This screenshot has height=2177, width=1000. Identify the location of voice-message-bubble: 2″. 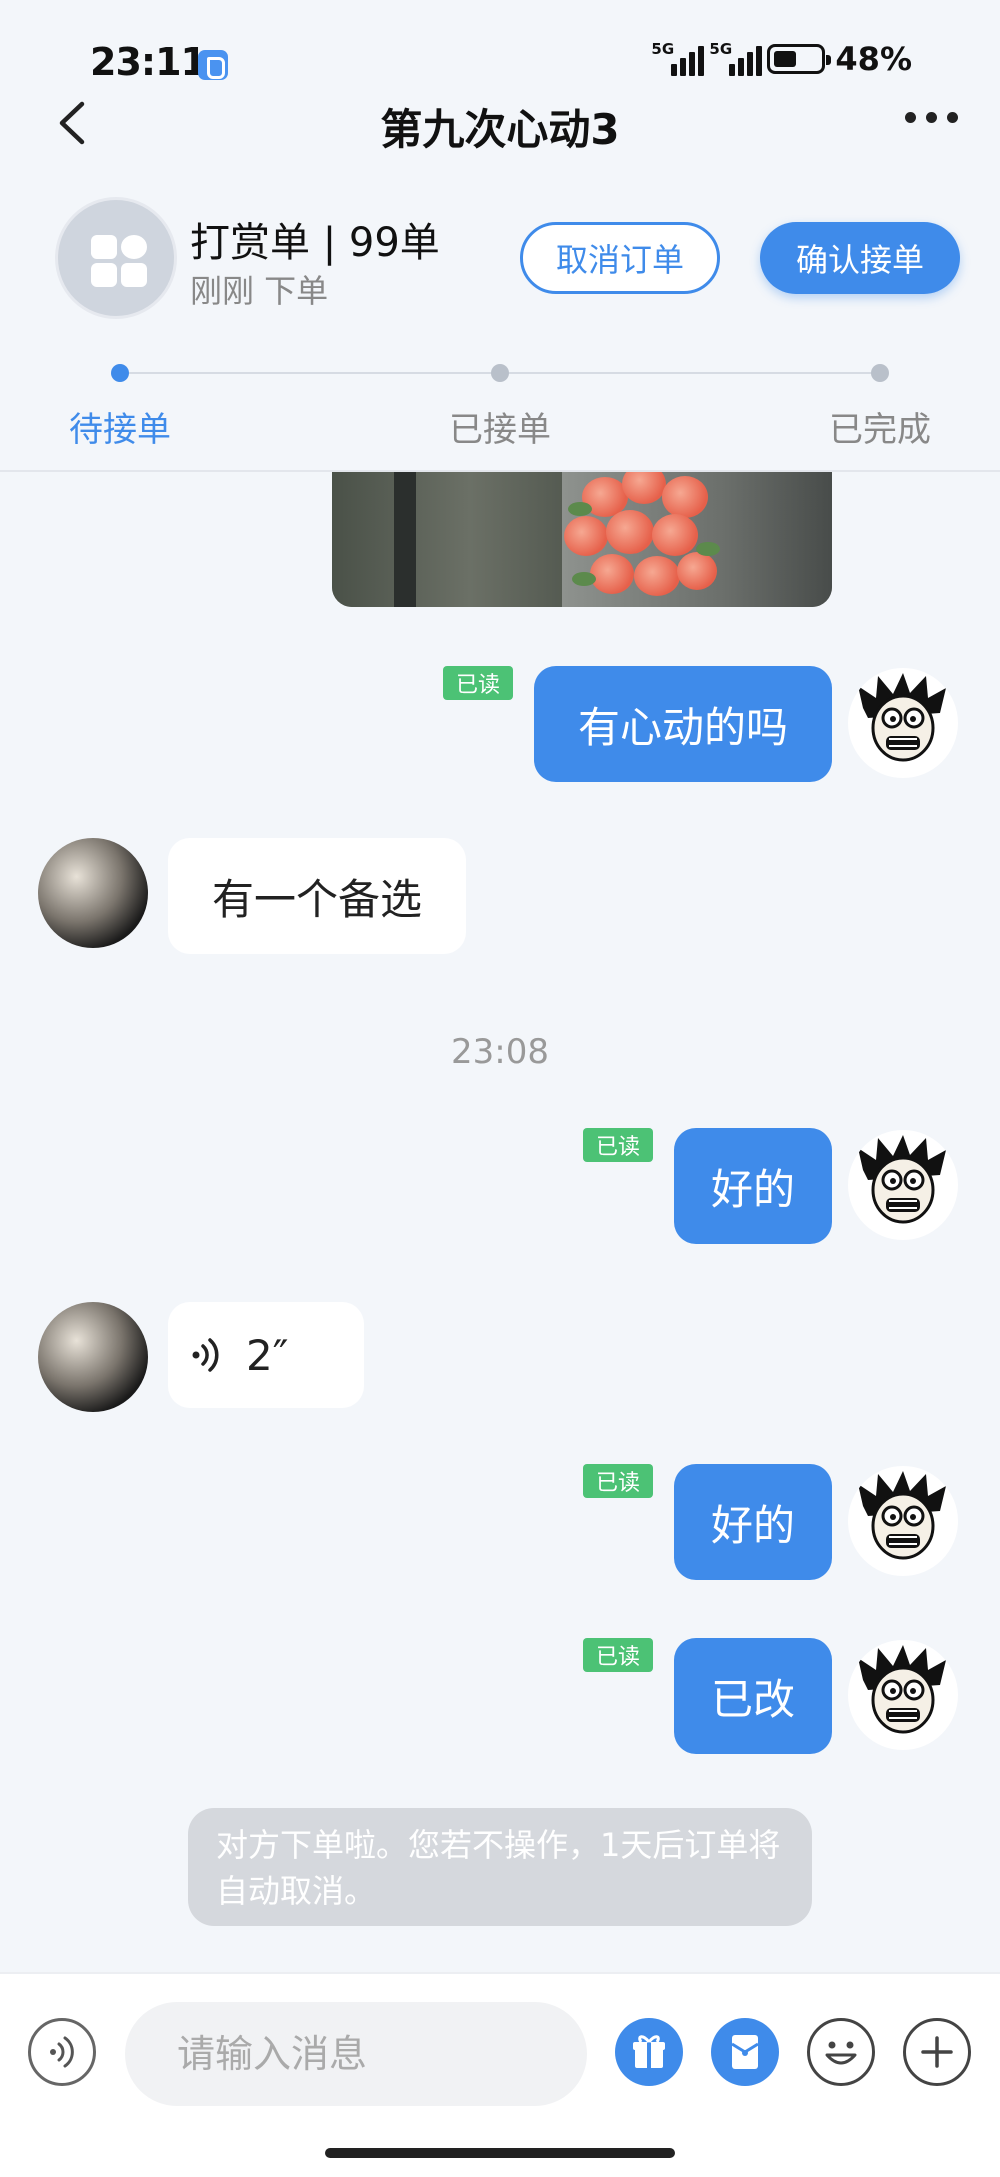
(266, 1355).